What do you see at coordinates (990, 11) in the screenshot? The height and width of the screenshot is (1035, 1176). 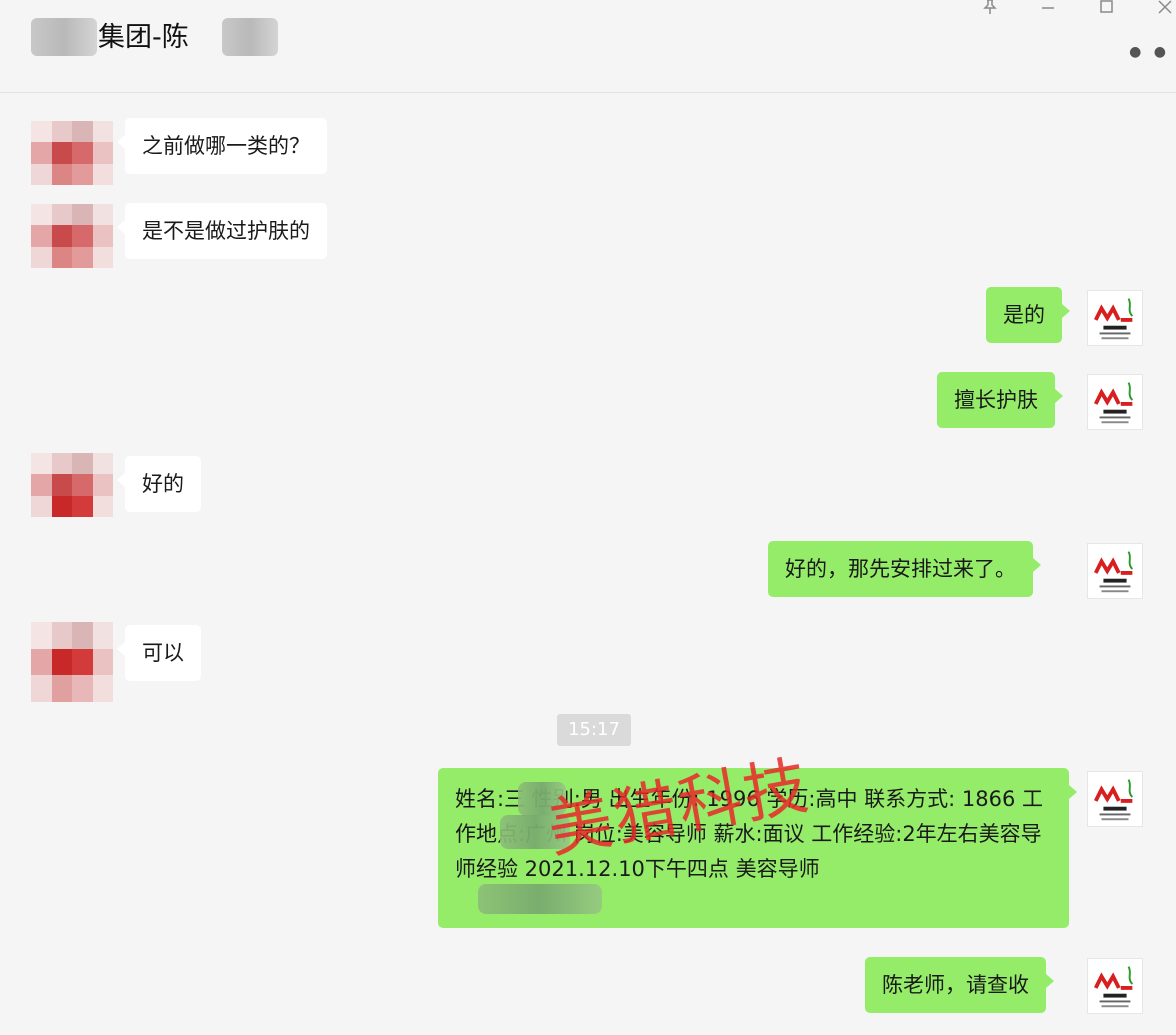 I see `pin-icon` at bounding box center [990, 11].